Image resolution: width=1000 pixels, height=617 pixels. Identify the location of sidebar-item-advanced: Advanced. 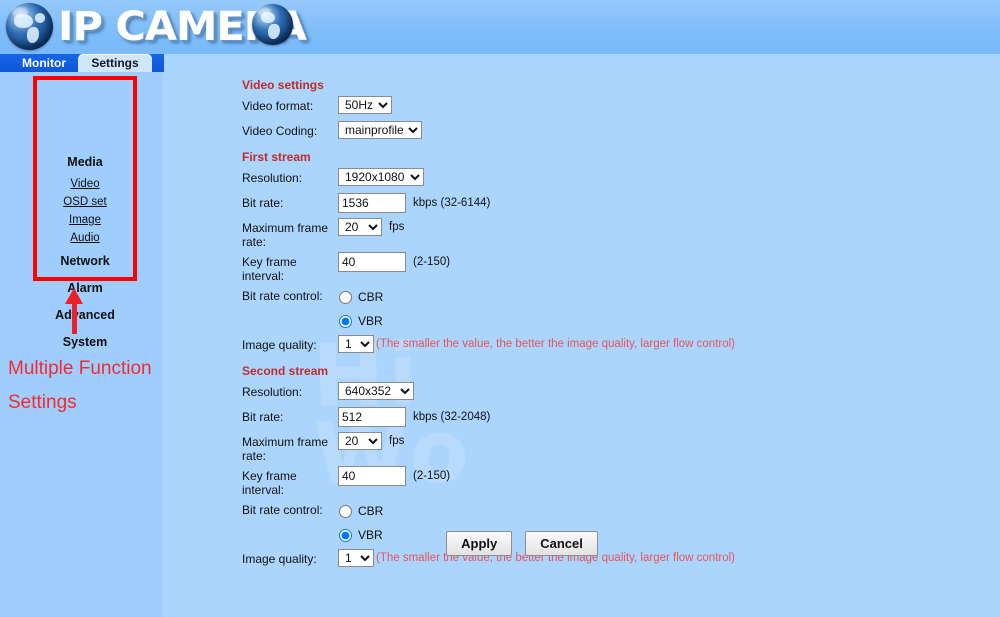
(85, 314).